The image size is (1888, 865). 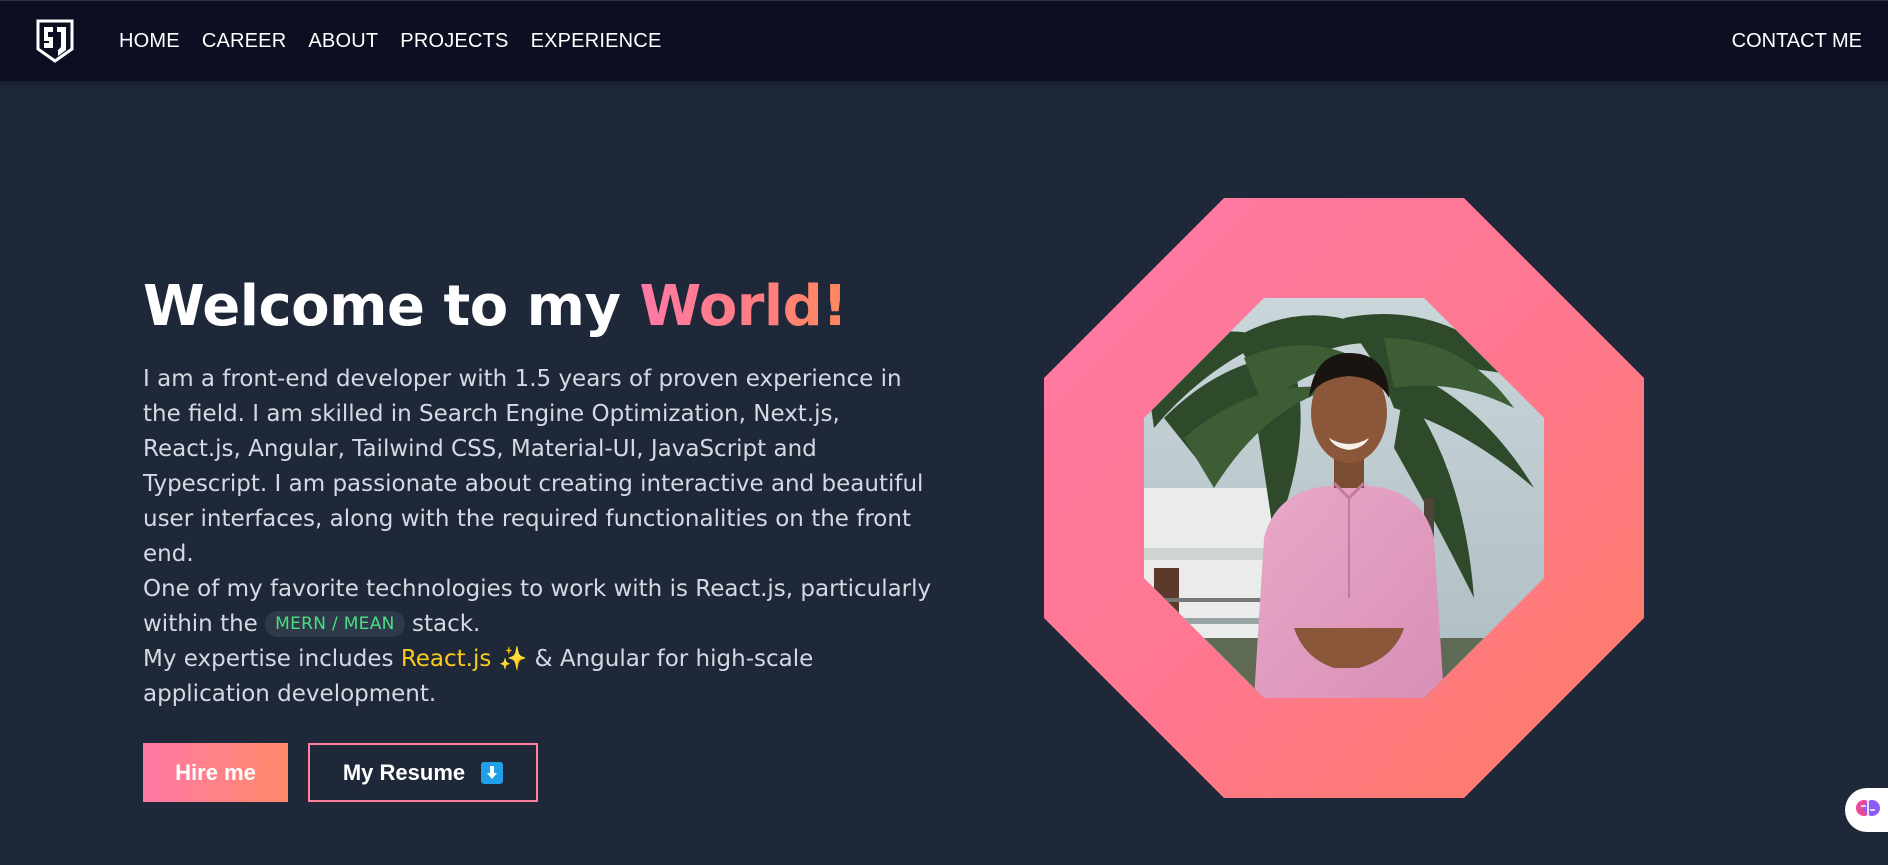 What do you see at coordinates (743, 306) in the screenshot?
I see `hero-title-accent: World!` at bounding box center [743, 306].